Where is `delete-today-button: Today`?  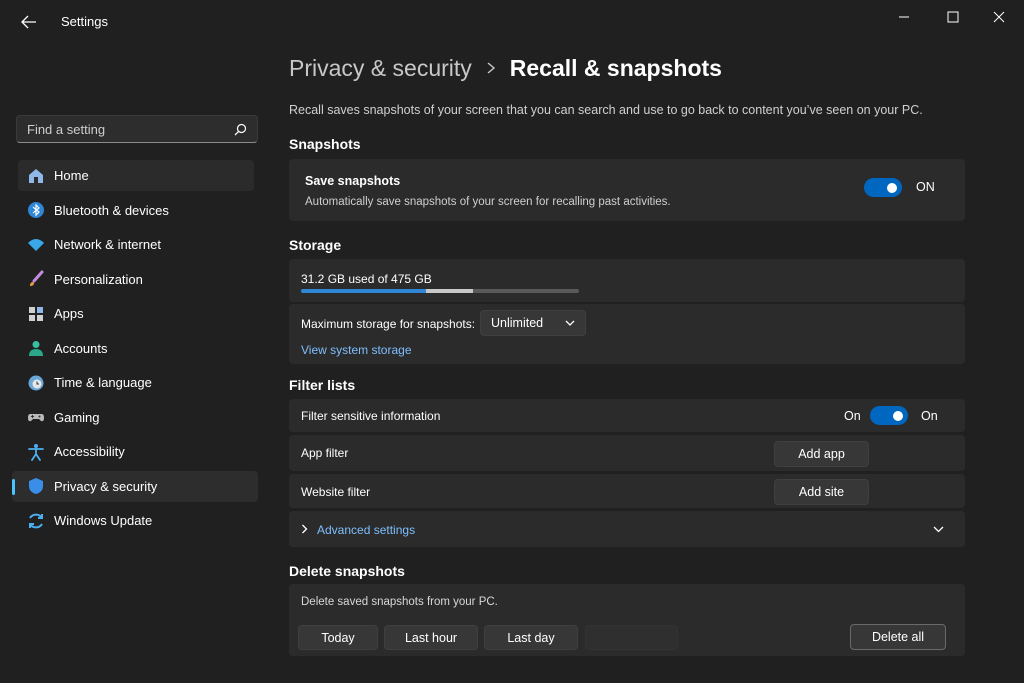
delete-today-button: Today is located at coordinates (338, 637).